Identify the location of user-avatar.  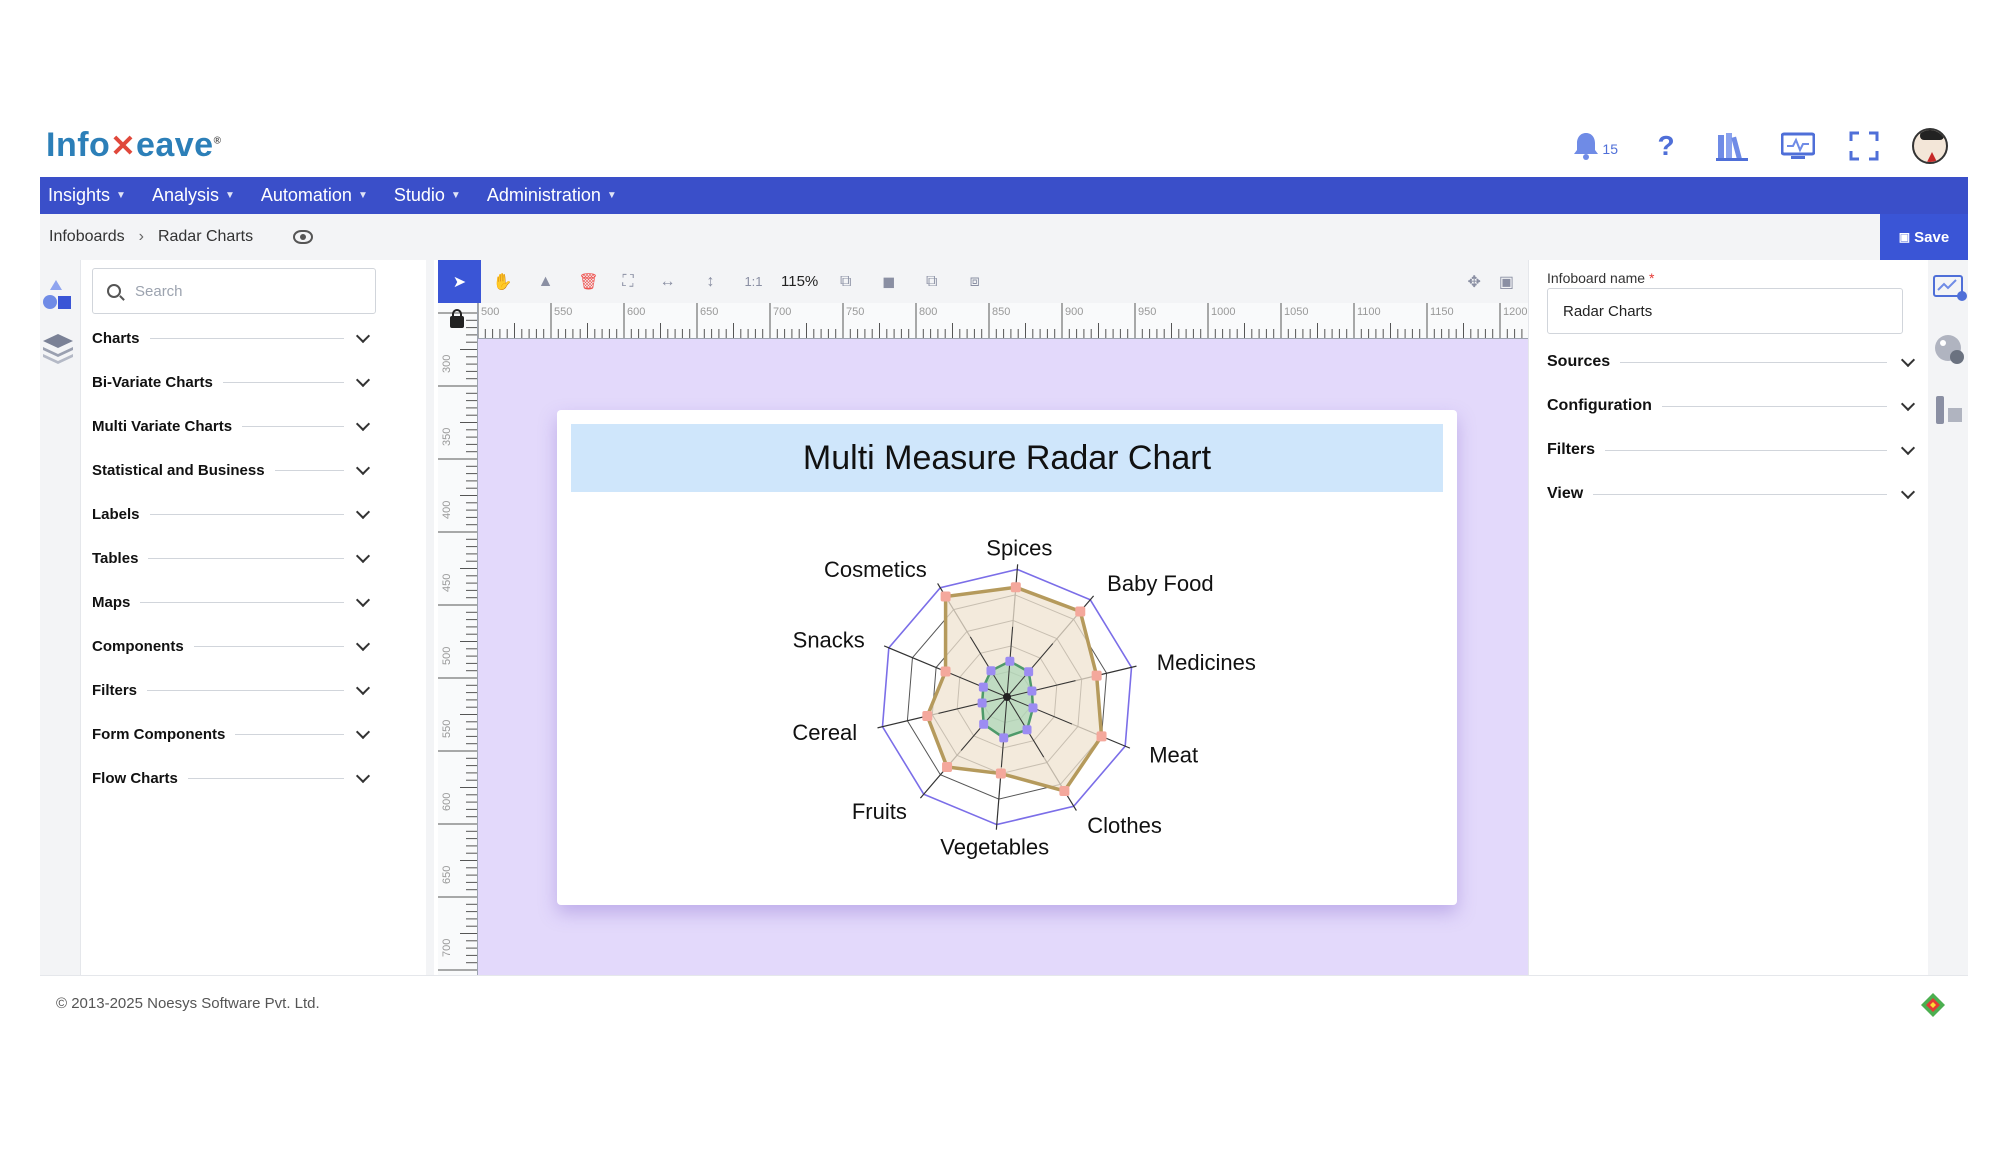
(1930, 146).